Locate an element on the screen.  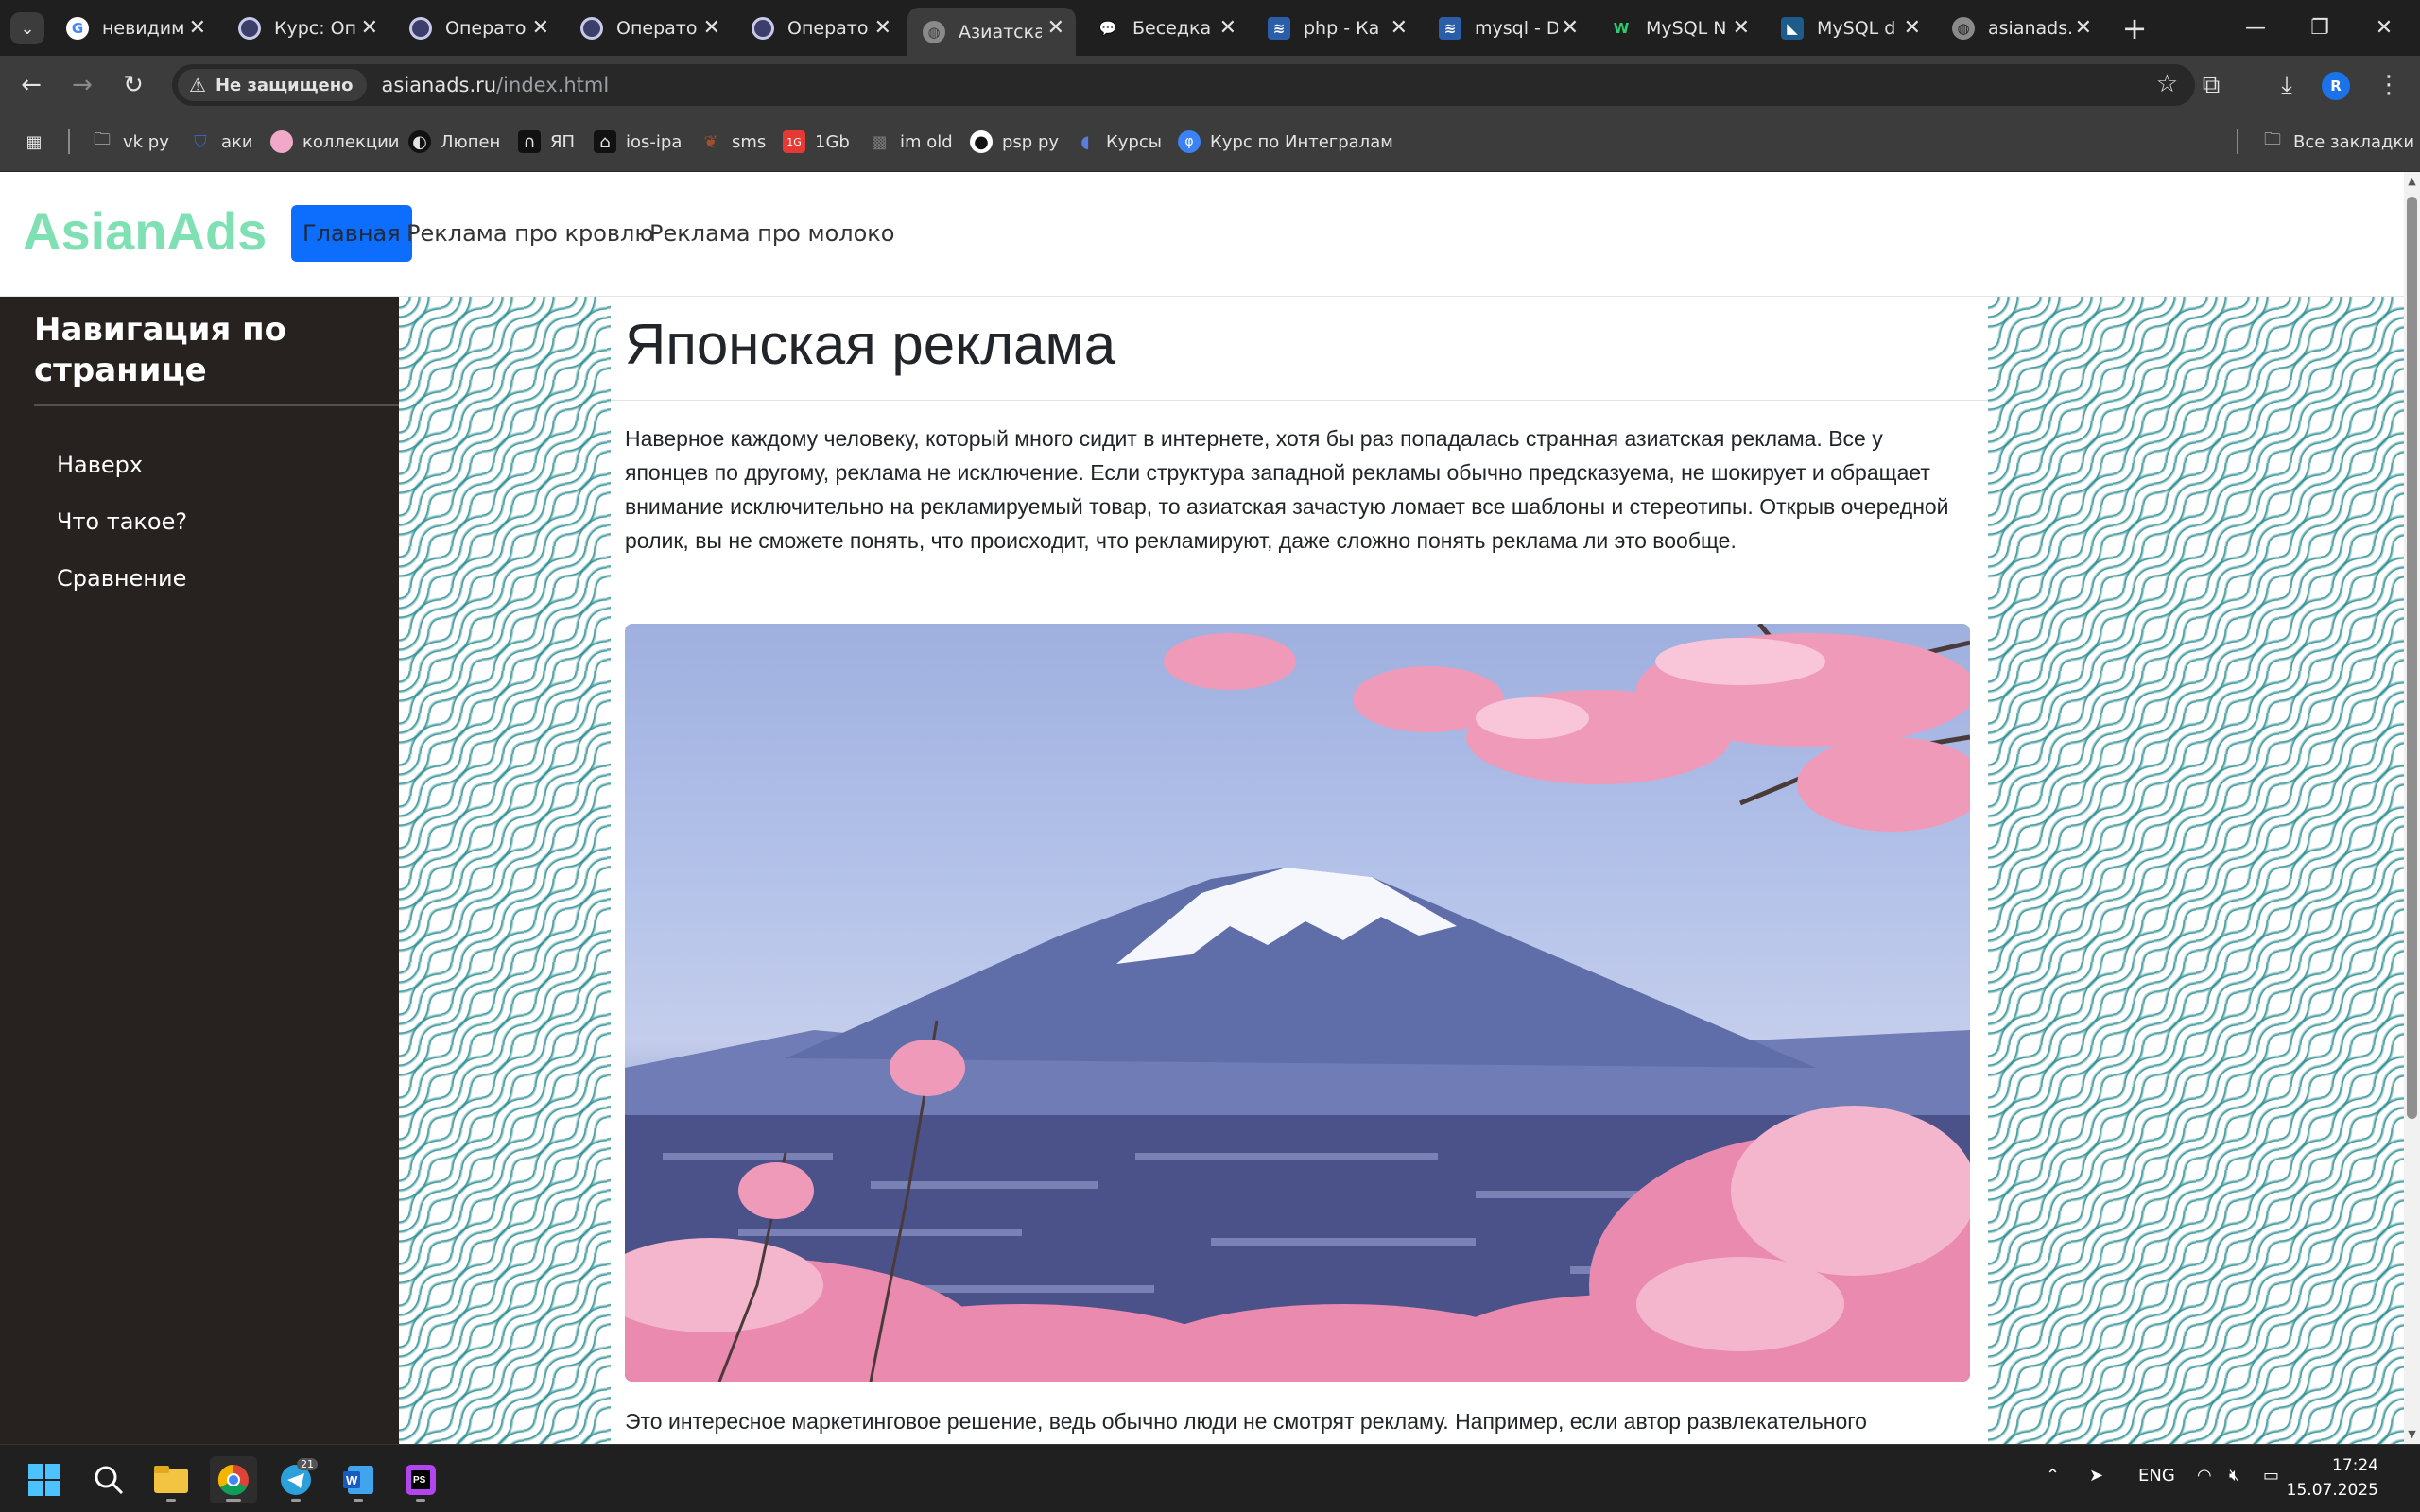
bookmark-item: ⛉ аки is located at coordinates (220, 142).